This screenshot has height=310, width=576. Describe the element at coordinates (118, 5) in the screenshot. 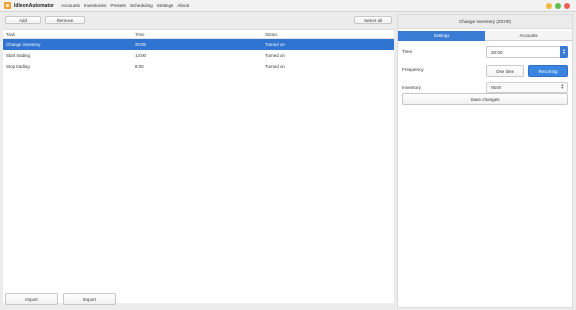

I see `menu-presets: Presets` at that location.